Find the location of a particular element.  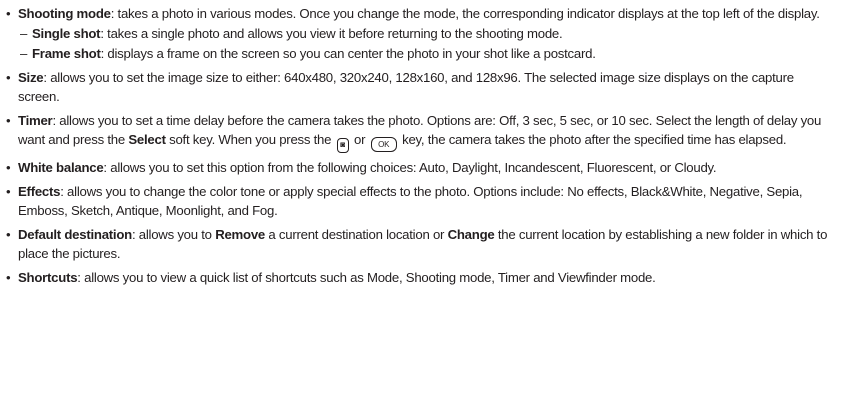

timer-or-text: or is located at coordinates (359, 139).